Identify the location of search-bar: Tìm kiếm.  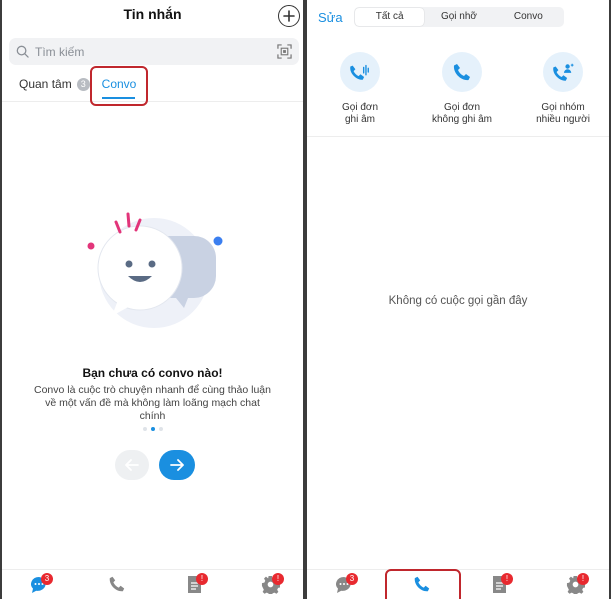
(154, 51).